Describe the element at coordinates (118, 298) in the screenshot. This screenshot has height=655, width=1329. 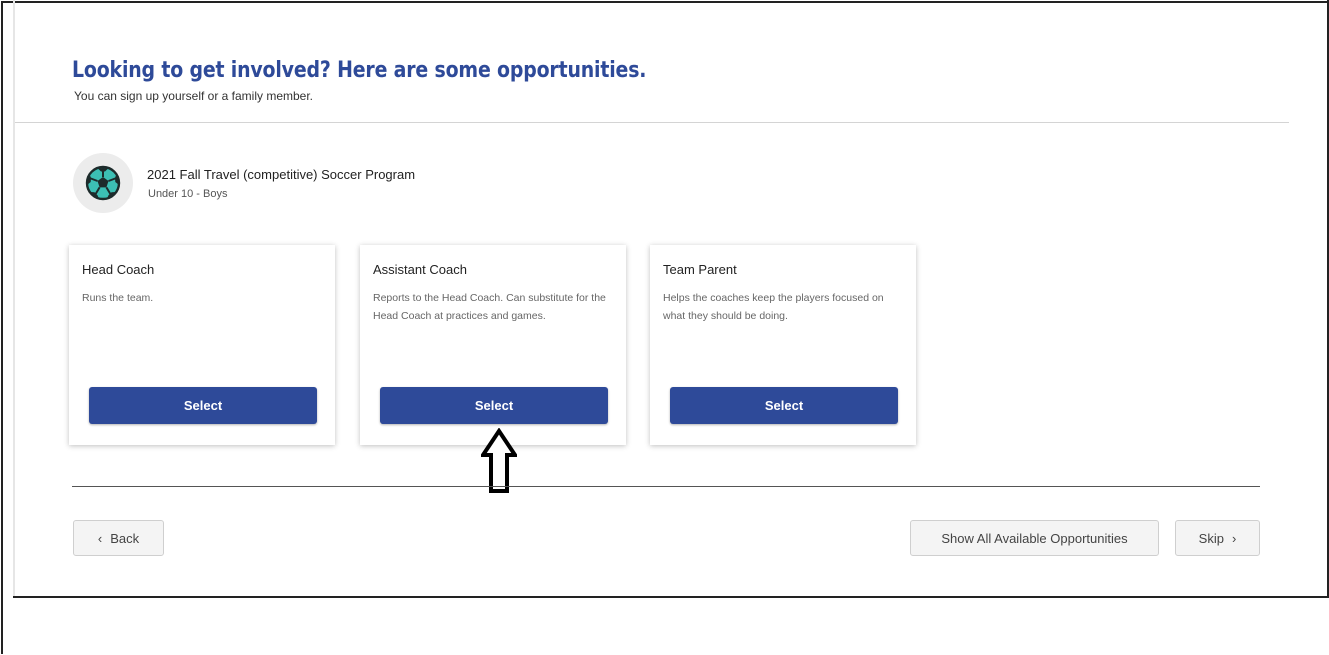
I see `opportunity-description: Runs the team.` at that location.